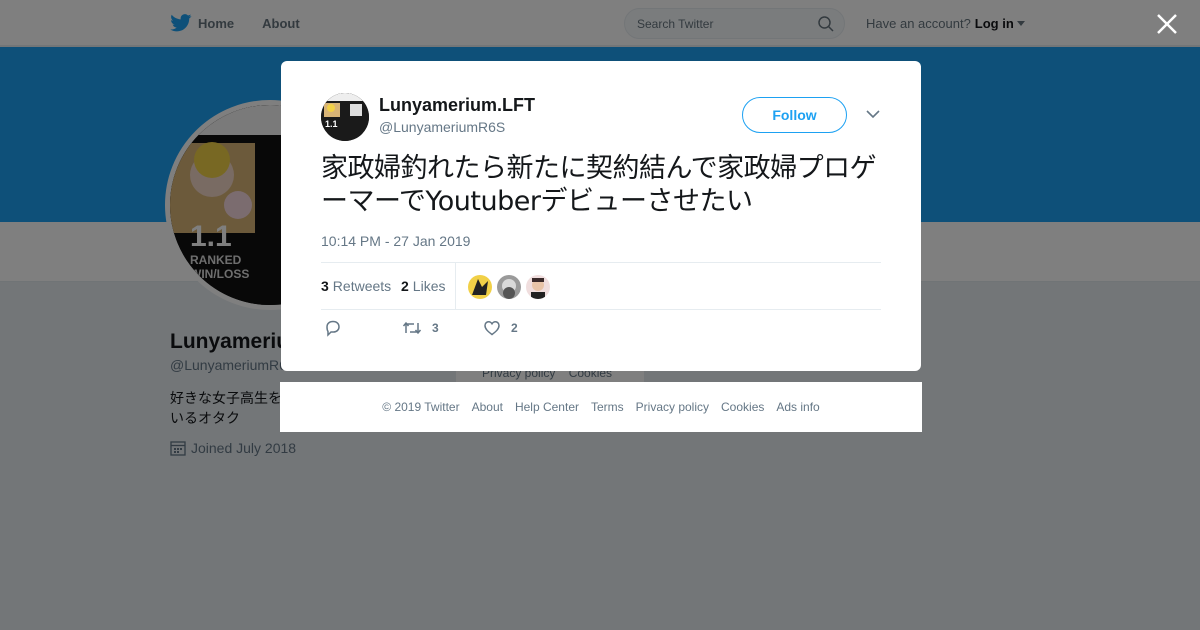 Image resolution: width=1200 pixels, height=630 pixels. Describe the element at coordinates (672, 407) in the screenshot. I see `footer-privacy: Privacy policy` at that location.